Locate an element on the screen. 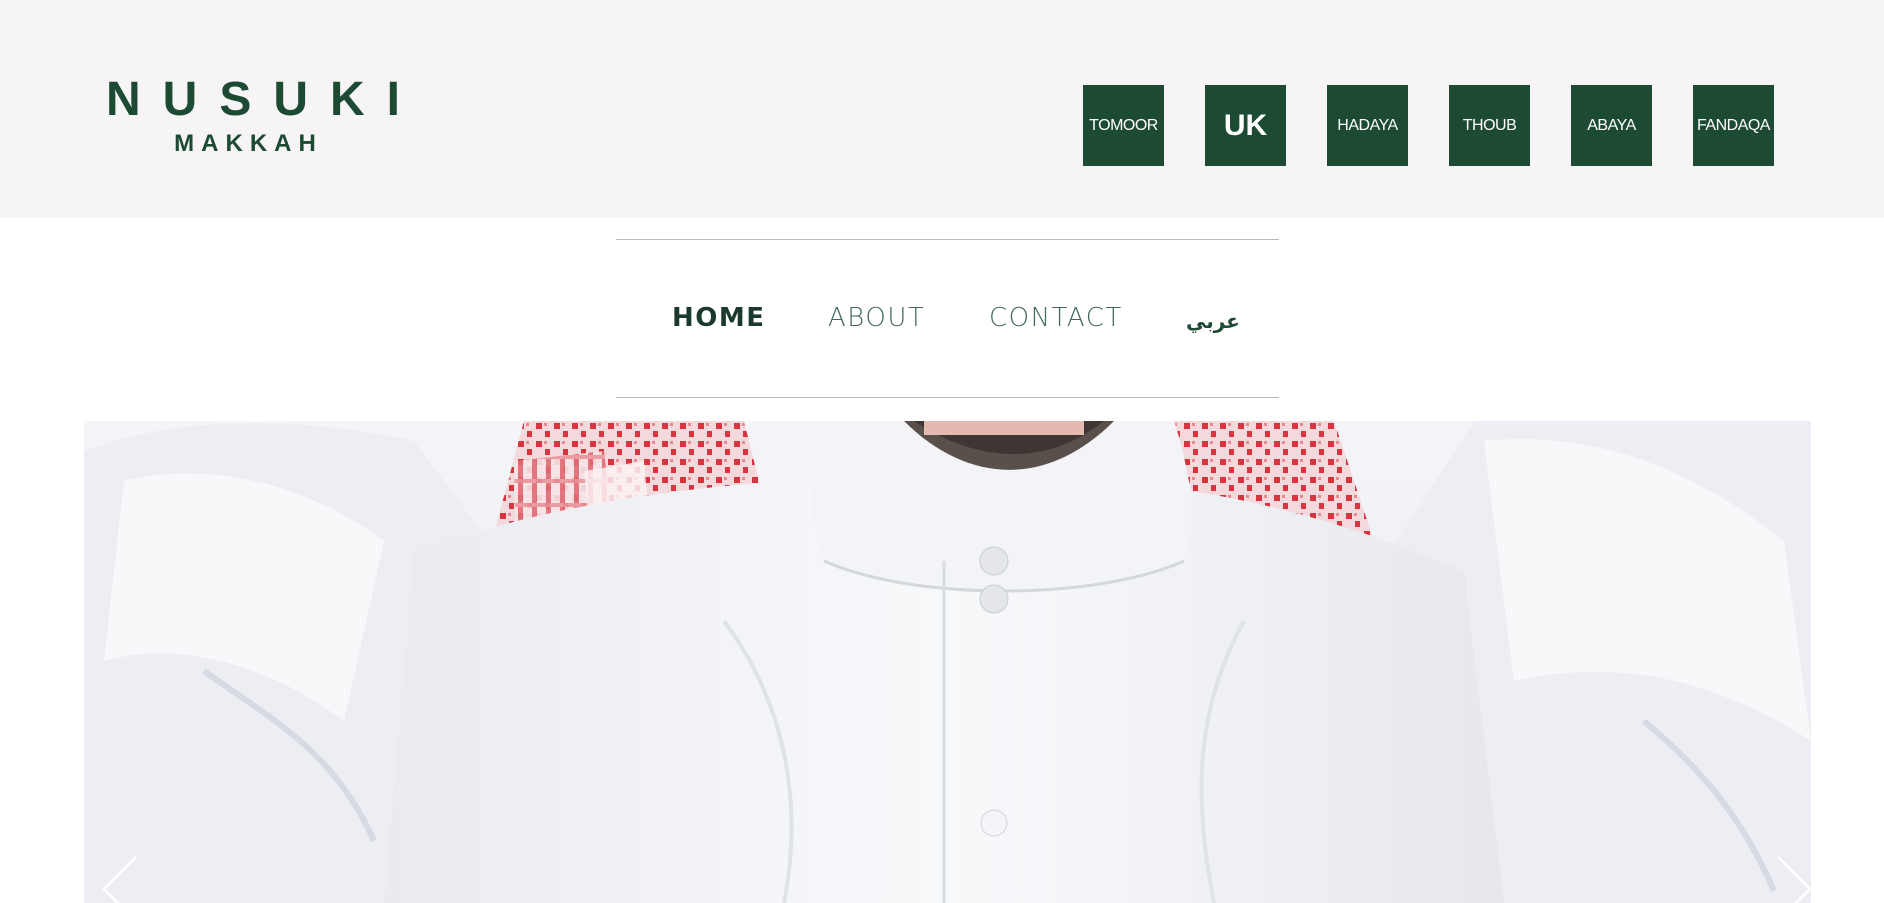 Image resolution: width=1884 pixels, height=903 pixels. nav-contact: CONTACT is located at coordinates (1056, 318).